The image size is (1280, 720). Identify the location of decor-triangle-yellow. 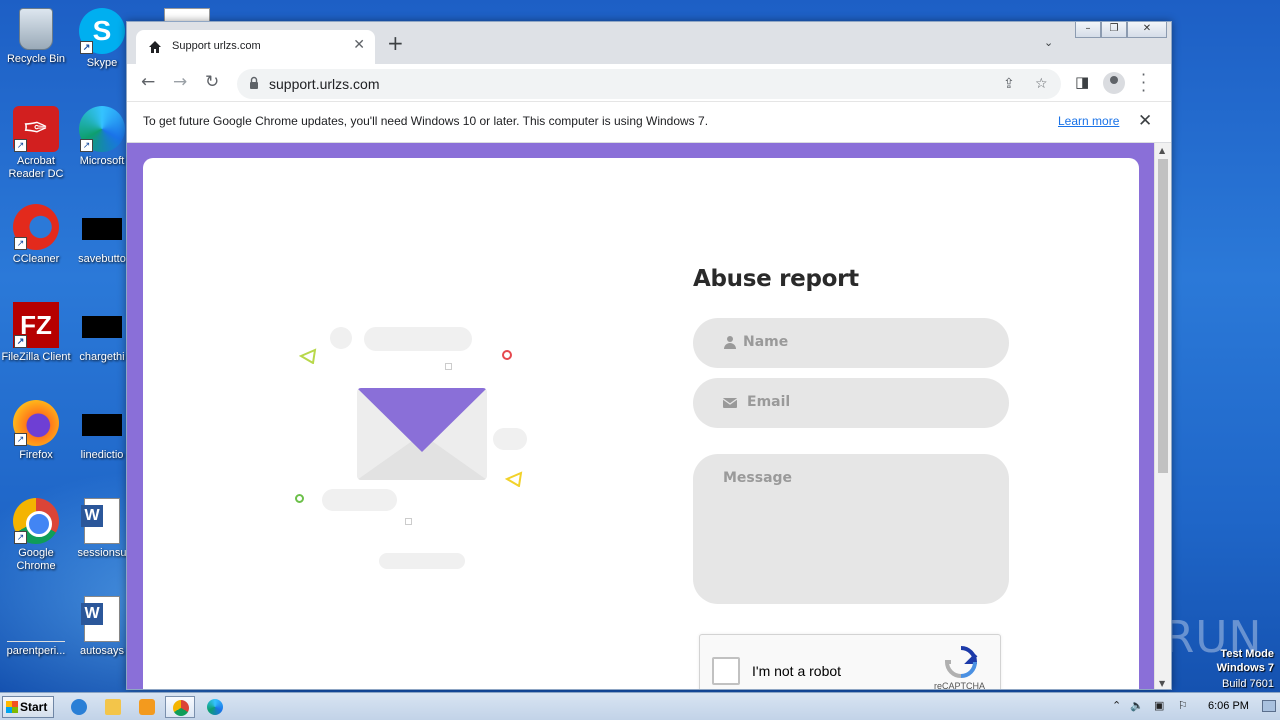
(514, 479).